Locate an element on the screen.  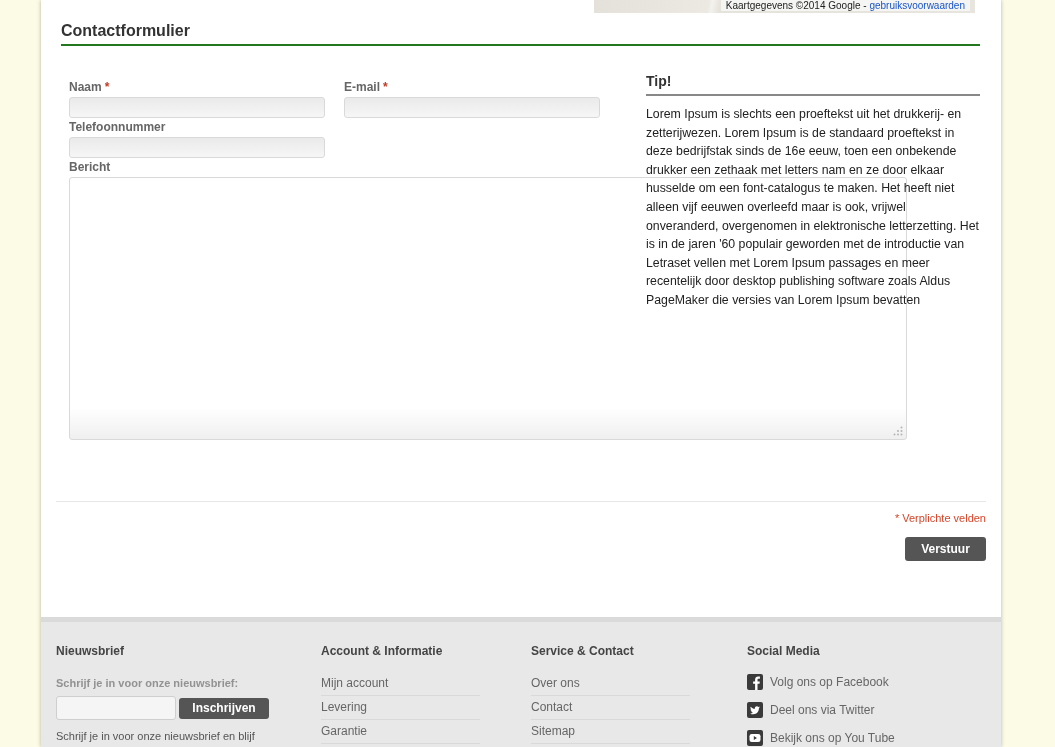
newsletter-description: Schrijf je in voor onze nieuwsbrief en blijf is located at coordinates (155, 736).